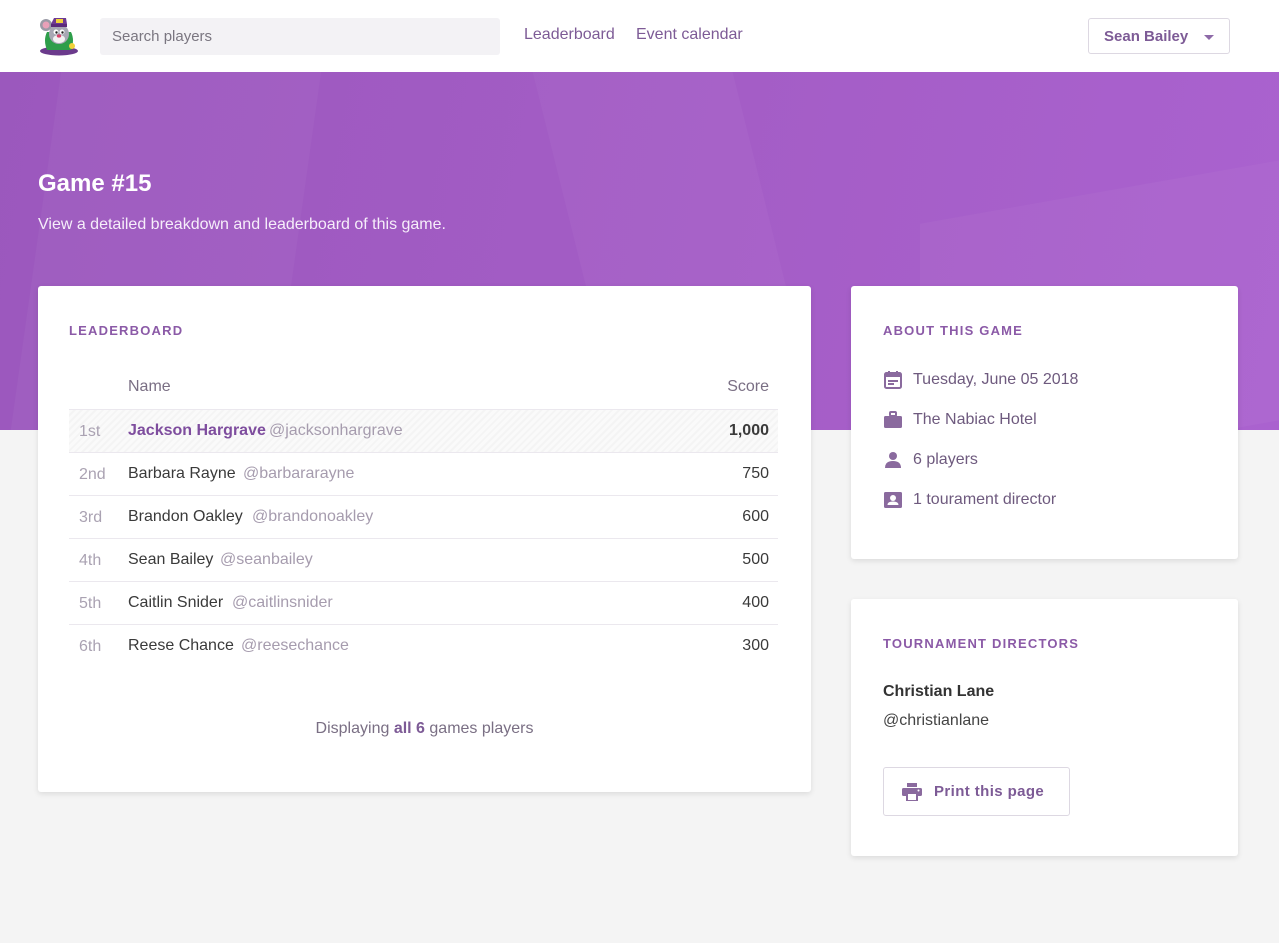  I want to click on rank-cell: 1st, so click(90, 431).